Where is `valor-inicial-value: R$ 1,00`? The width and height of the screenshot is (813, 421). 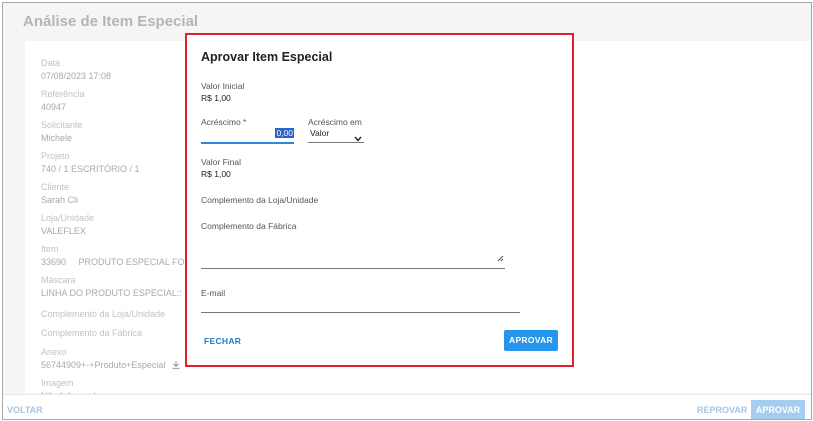 valor-inicial-value: R$ 1,00 is located at coordinates (216, 98).